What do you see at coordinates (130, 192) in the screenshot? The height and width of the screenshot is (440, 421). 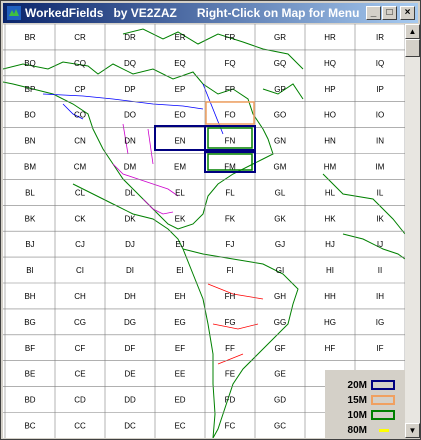 I see `grid-square-label: DL` at bounding box center [130, 192].